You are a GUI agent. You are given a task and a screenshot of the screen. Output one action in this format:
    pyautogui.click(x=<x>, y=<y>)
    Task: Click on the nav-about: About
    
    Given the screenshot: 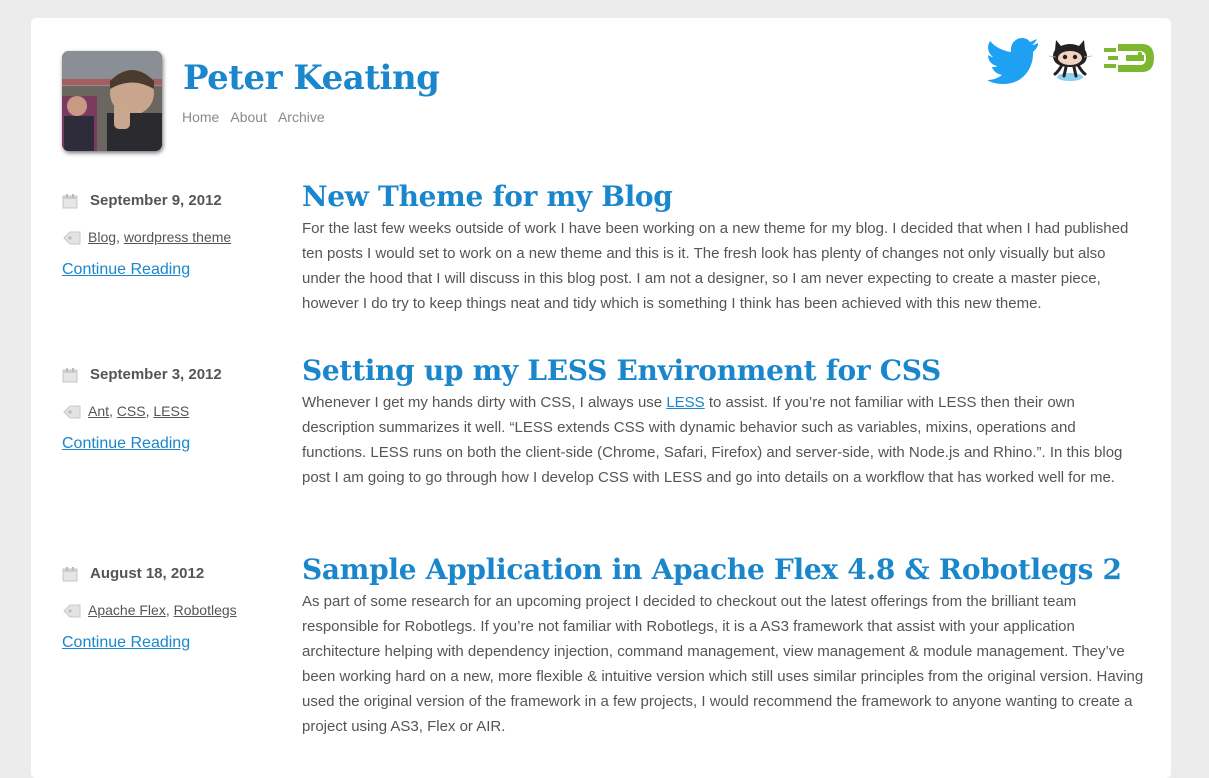 What is the action you would take?
    pyautogui.click(x=248, y=117)
    